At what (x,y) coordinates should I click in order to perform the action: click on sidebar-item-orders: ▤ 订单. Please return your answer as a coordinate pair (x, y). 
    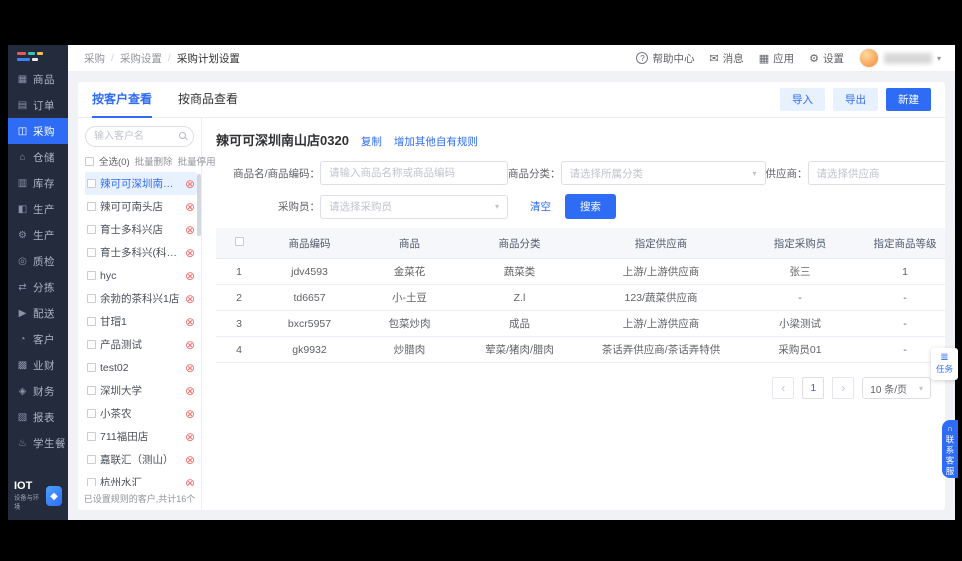
    Looking at the image, I should click on (38, 105).